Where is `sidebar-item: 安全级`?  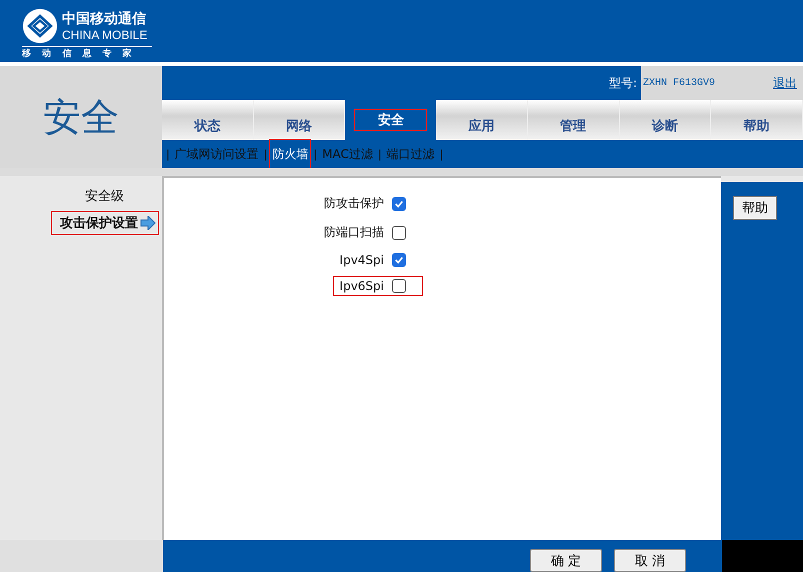 sidebar-item: 安全级 is located at coordinates (104, 196).